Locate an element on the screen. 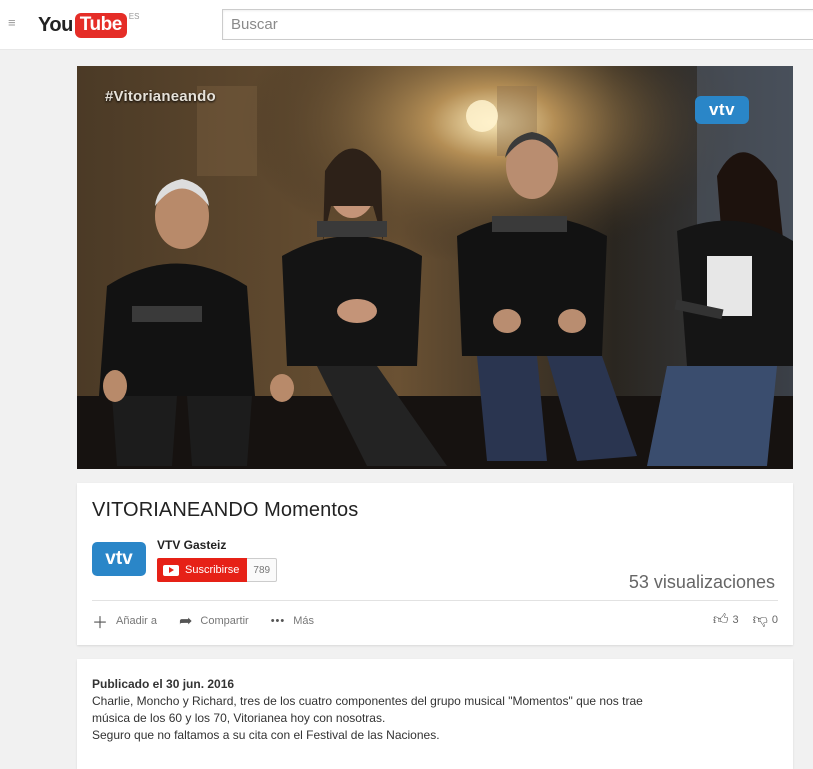  dislike-count: 0 is located at coordinates (774, 620).